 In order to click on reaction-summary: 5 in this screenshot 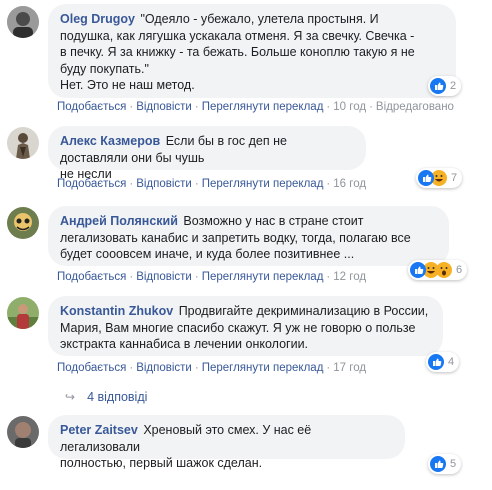, I will do `click(445, 464)`.